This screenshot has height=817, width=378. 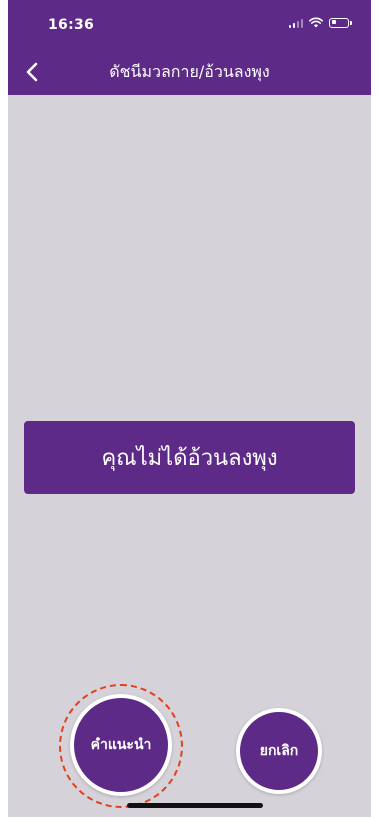 I want to click on advice-button-label: คำแนะนำ, so click(x=121, y=745).